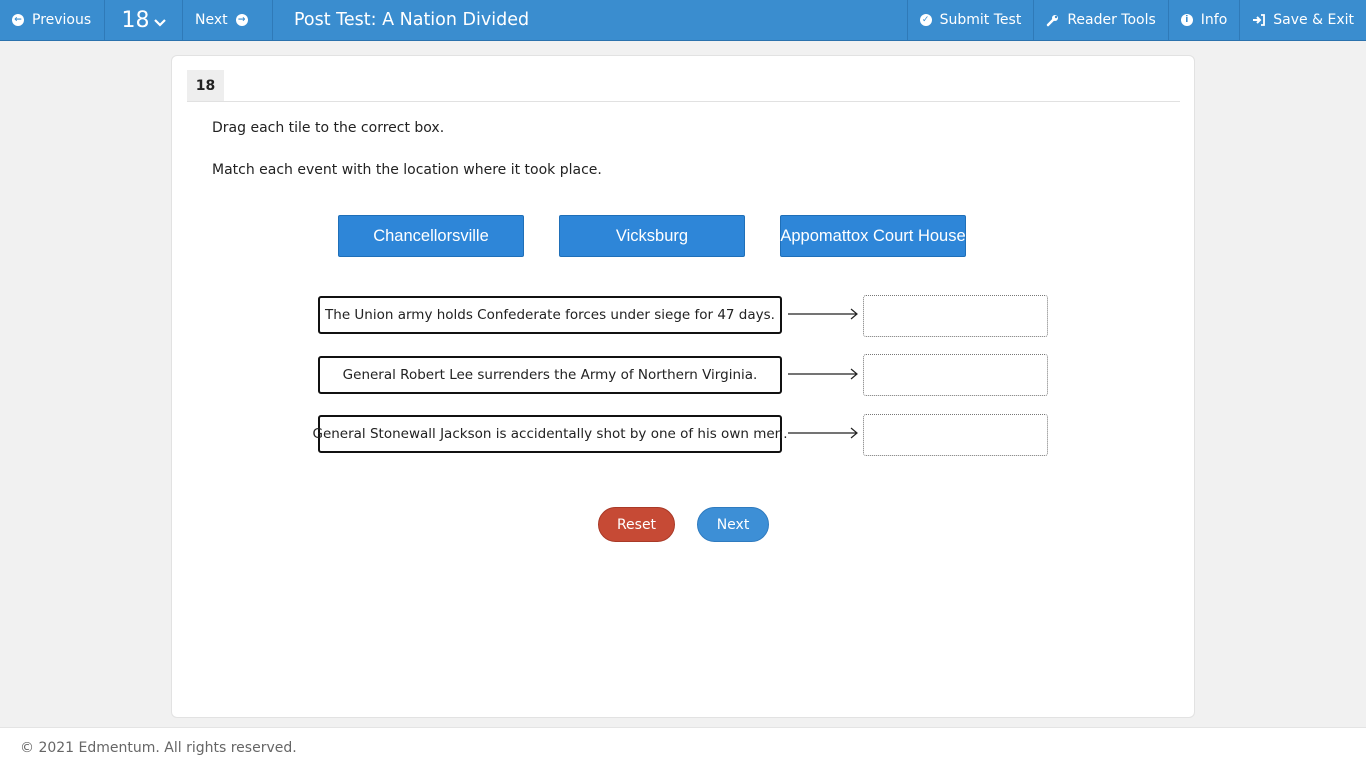 The image size is (1366, 768). I want to click on copyright-text: © 2021 Edmentum. All rights reserved., so click(158, 748).